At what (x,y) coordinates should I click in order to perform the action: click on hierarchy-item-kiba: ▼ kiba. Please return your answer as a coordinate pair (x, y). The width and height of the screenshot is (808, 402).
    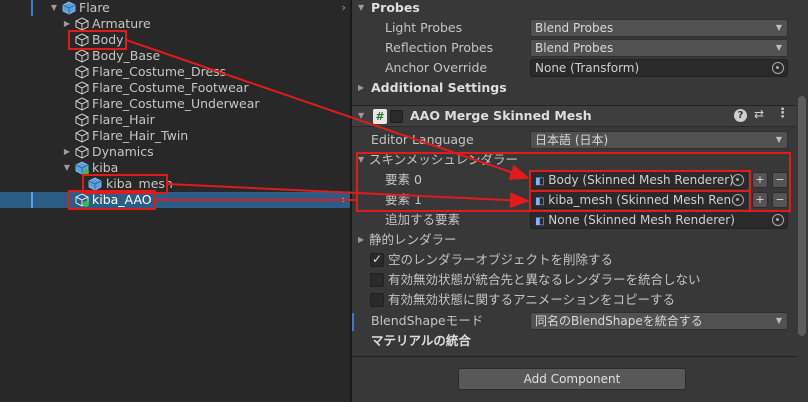
    Looking at the image, I should click on (175, 168).